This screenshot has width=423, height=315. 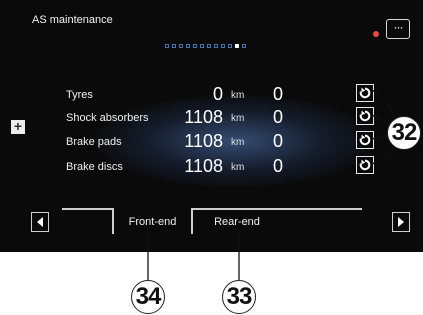 I want to click on callout-32: 32, so click(x=404, y=133).